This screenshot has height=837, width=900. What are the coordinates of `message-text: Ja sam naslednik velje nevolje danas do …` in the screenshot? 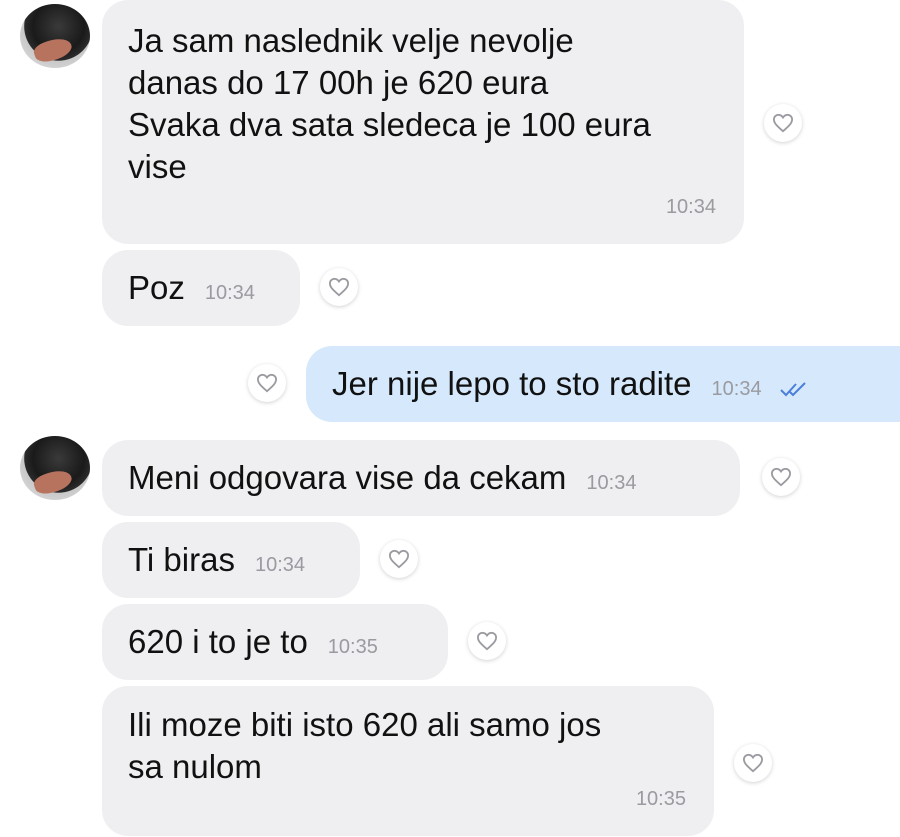 It's located at (389, 103).